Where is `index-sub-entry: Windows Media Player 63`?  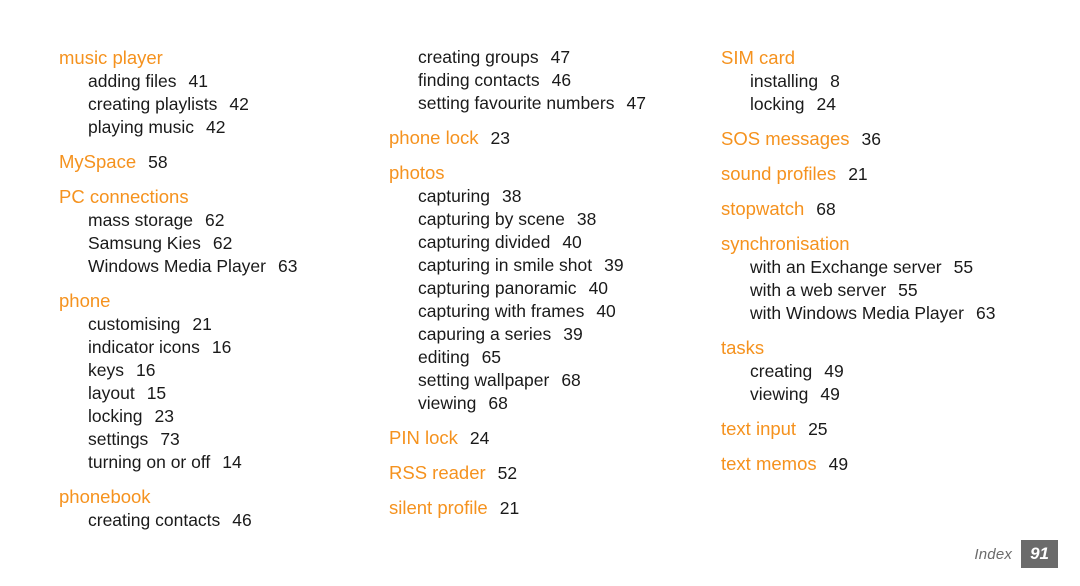 index-sub-entry: Windows Media Player 63 is located at coordinates (214, 266).